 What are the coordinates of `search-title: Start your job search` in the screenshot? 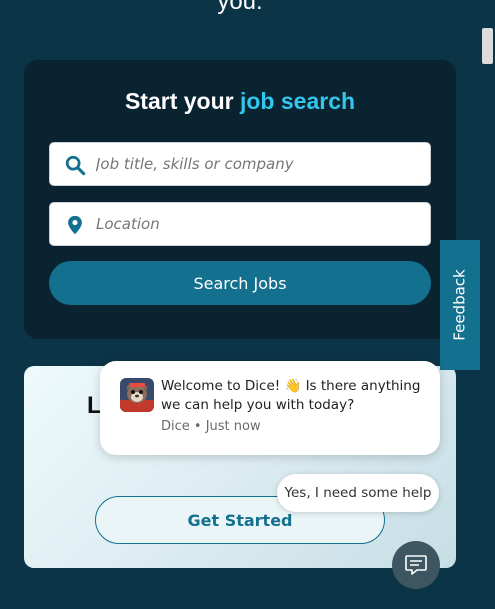 It's located at (240, 101).